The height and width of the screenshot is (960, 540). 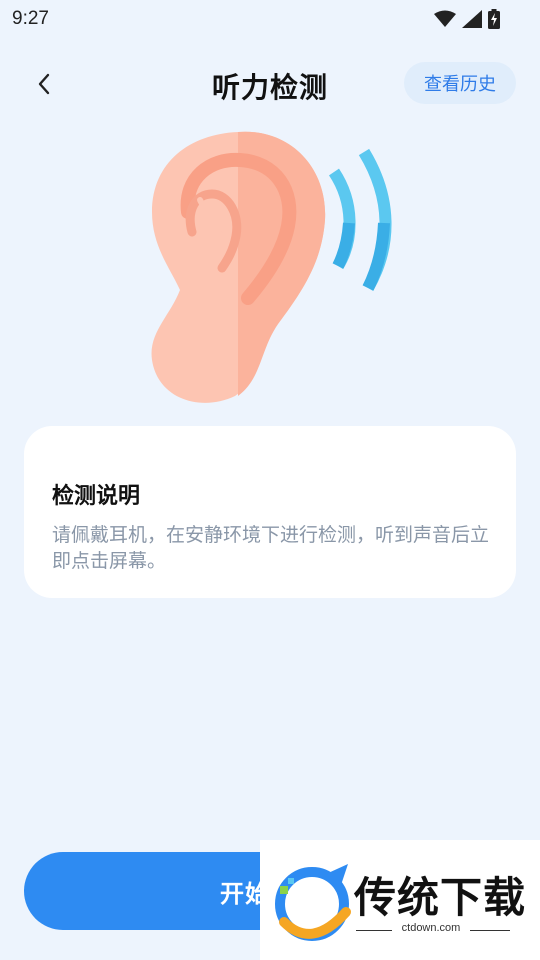 I want to click on status-bar: 9:27, so click(x=270, y=19).